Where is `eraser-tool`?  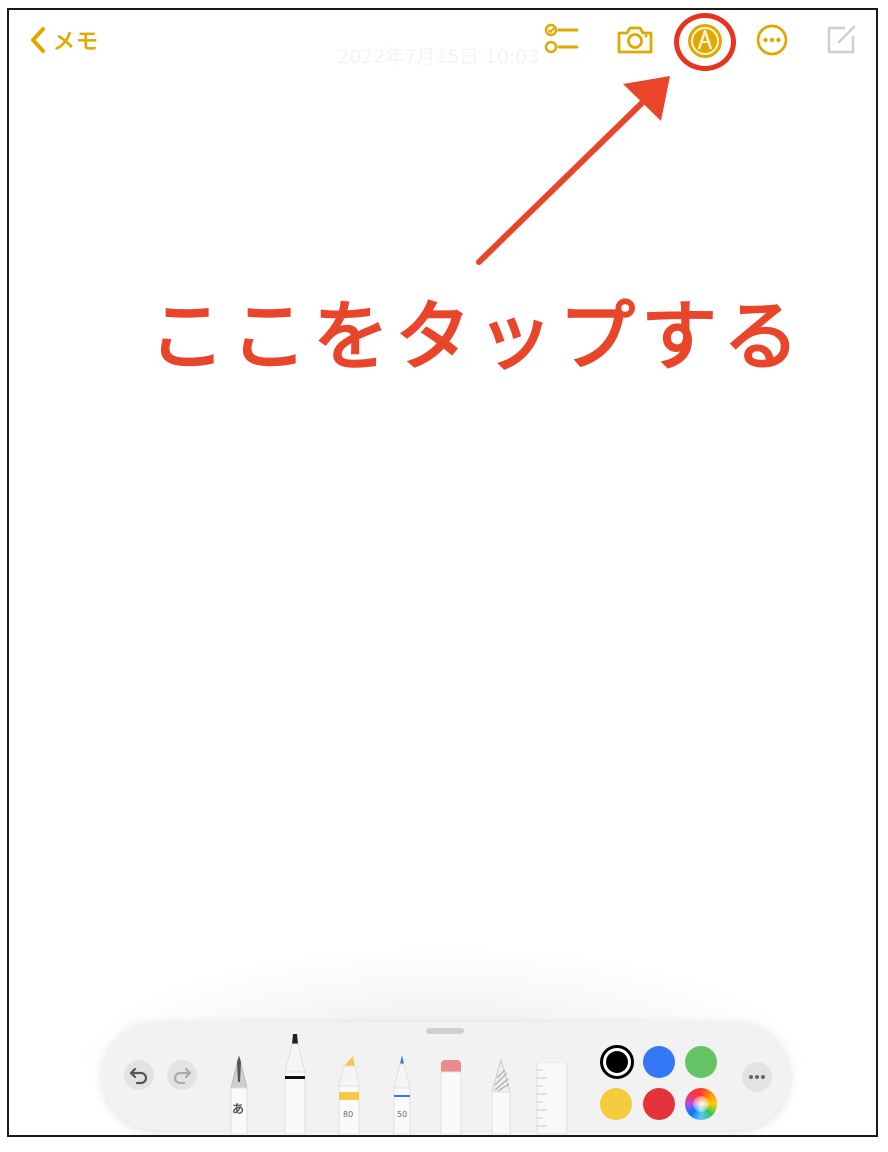 eraser-tool is located at coordinates (451, 1096).